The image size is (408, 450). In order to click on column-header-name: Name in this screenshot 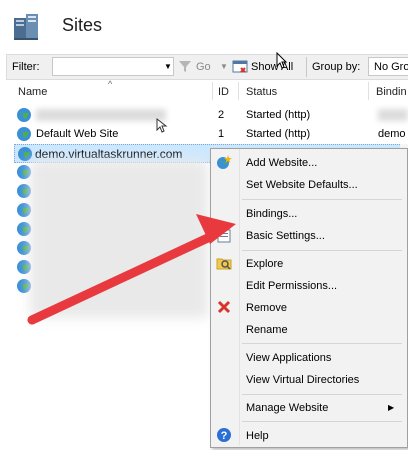, I will do `click(32, 92)`.